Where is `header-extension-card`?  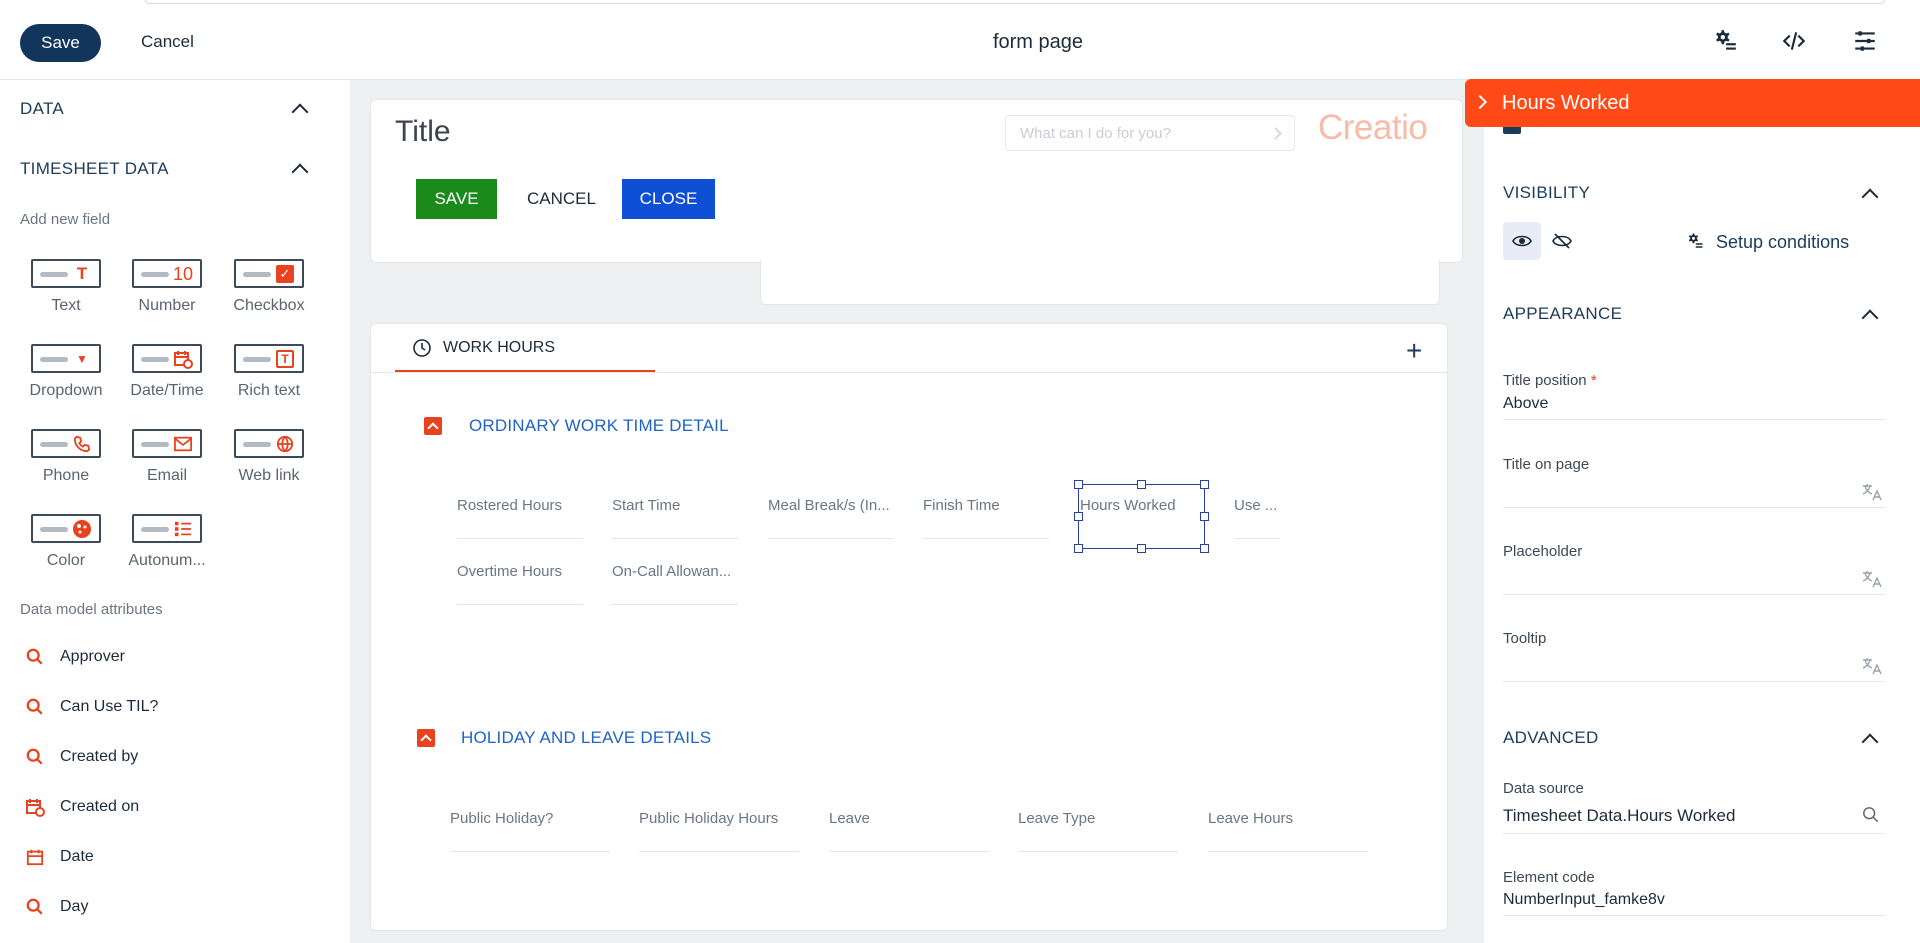
header-extension-card is located at coordinates (1100, 282).